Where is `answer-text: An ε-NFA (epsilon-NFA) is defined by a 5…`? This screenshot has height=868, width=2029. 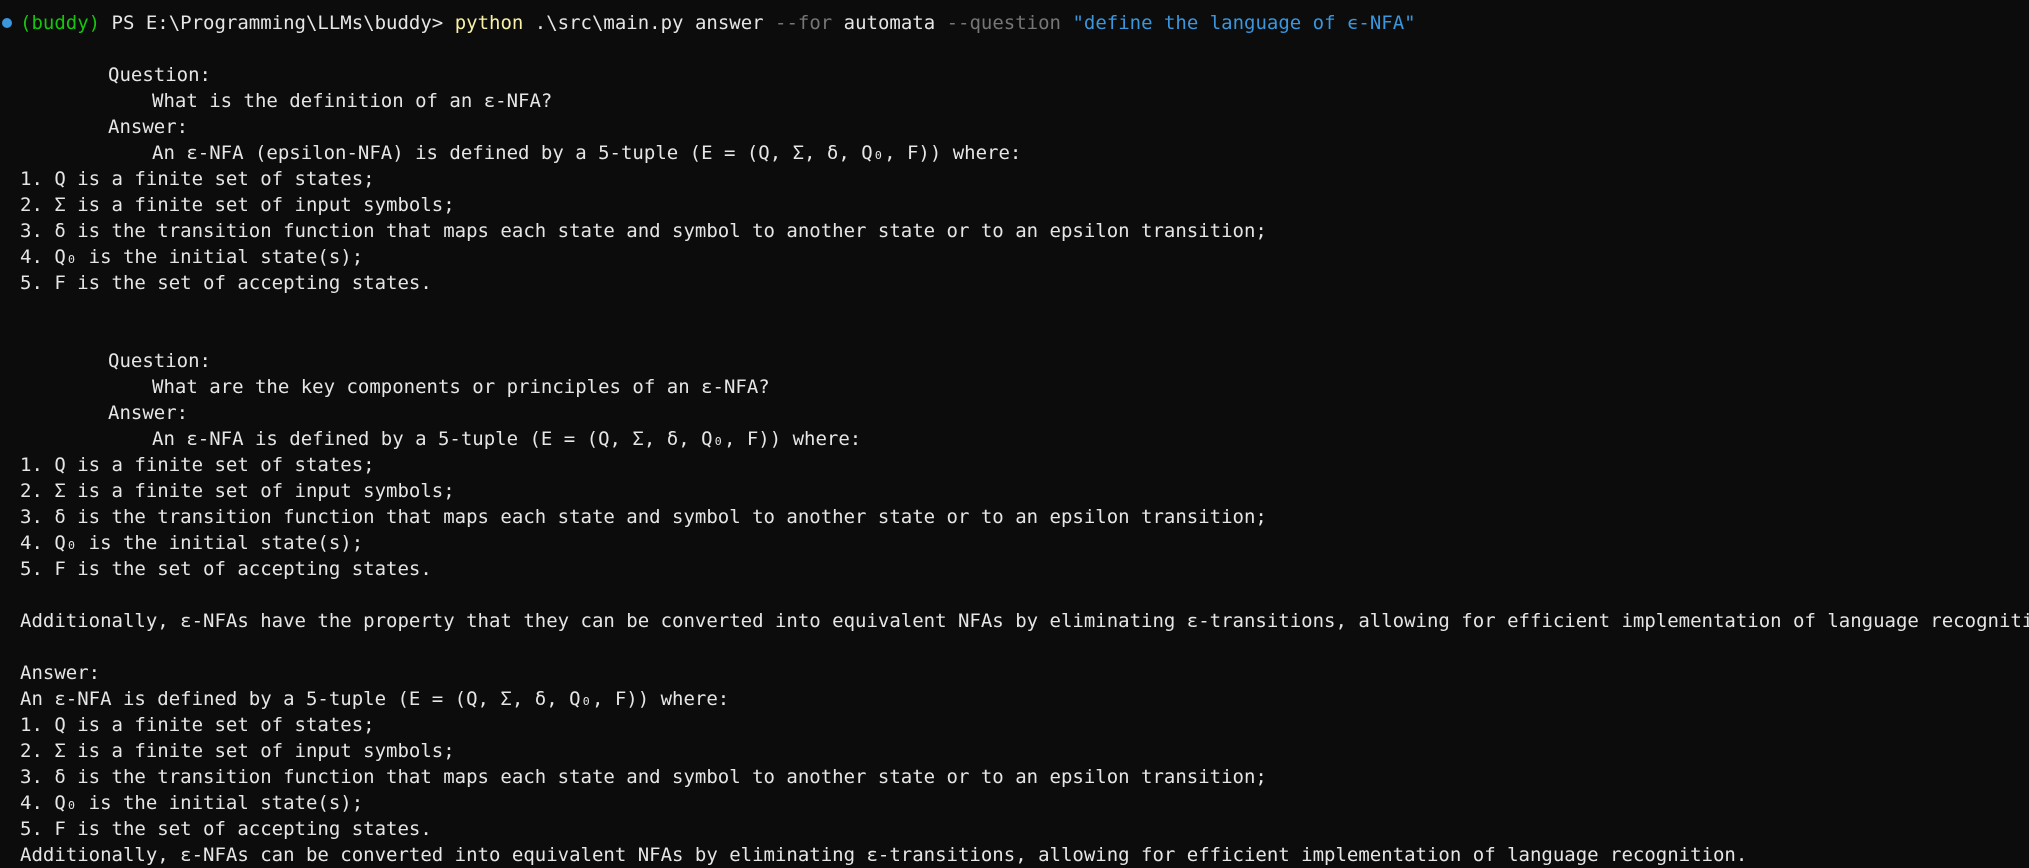
answer-text: An ε-NFA (epsilon-NFA) is defined by a 5… is located at coordinates (587, 153).